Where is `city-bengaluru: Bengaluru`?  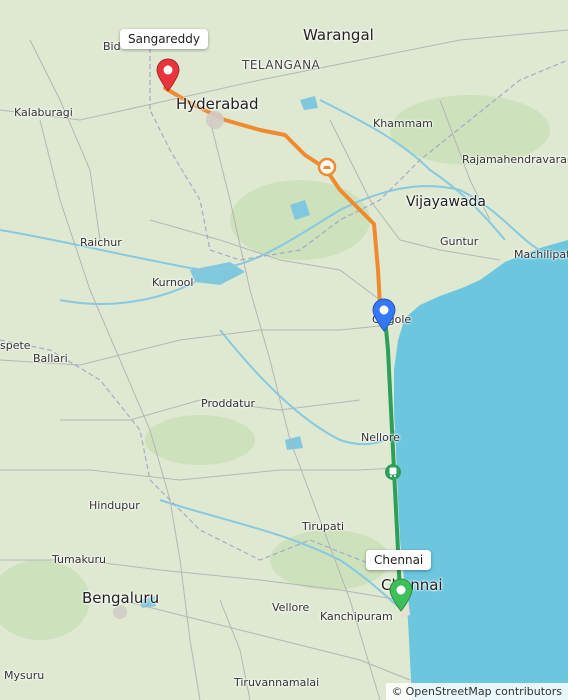 city-bengaluru: Bengaluru is located at coordinates (121, 598).